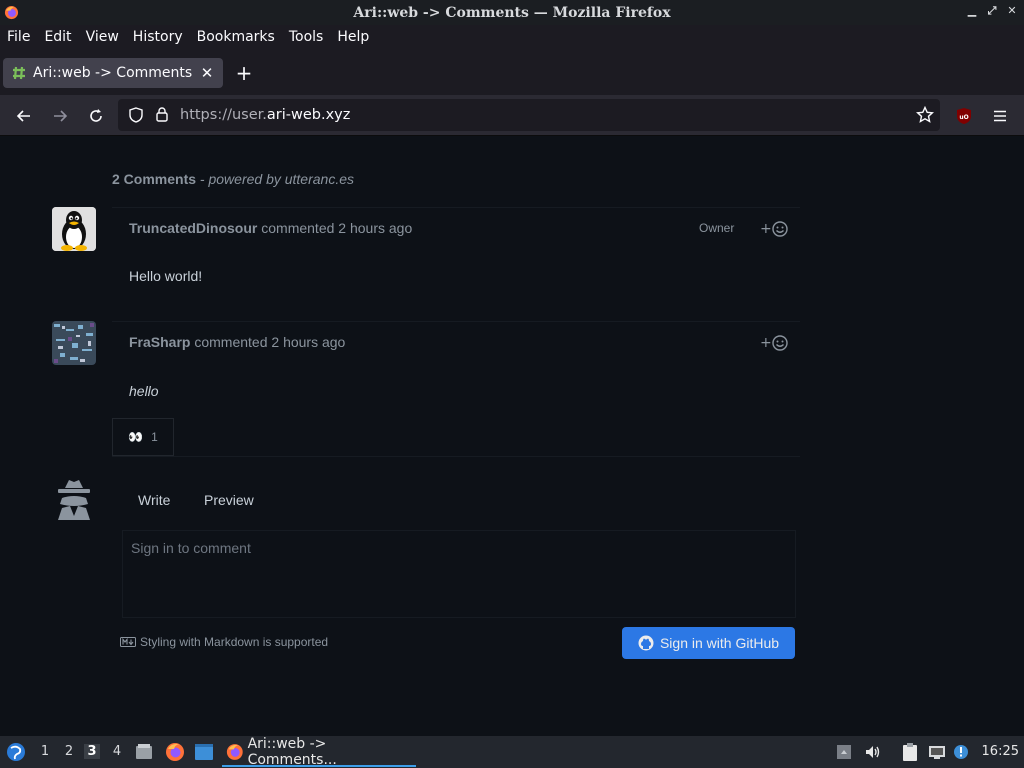 The image size is (1024, 768). I want to click on comment-header: FraSharp commented 2 hours ago, so click(237, 342).